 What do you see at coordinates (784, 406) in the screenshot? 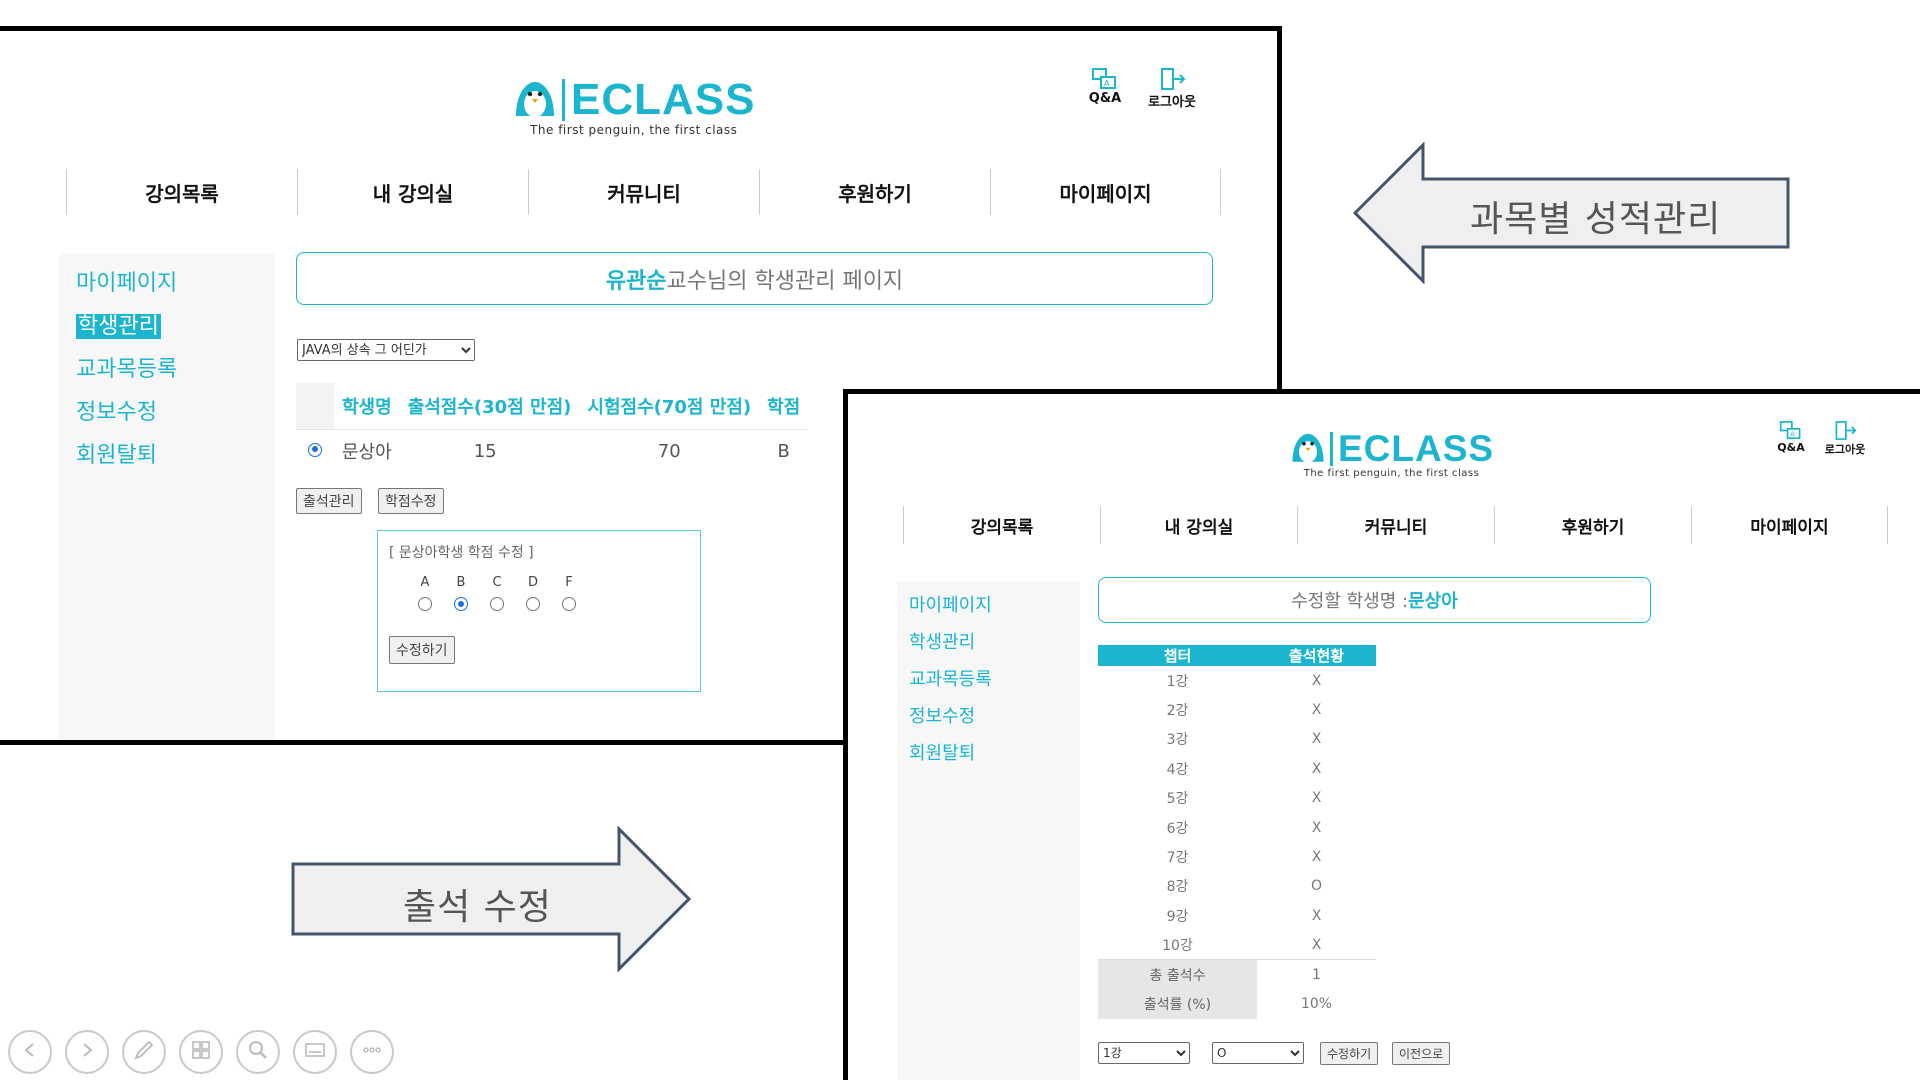
I see `column-header: 학점` at bounding box center [784, 406].